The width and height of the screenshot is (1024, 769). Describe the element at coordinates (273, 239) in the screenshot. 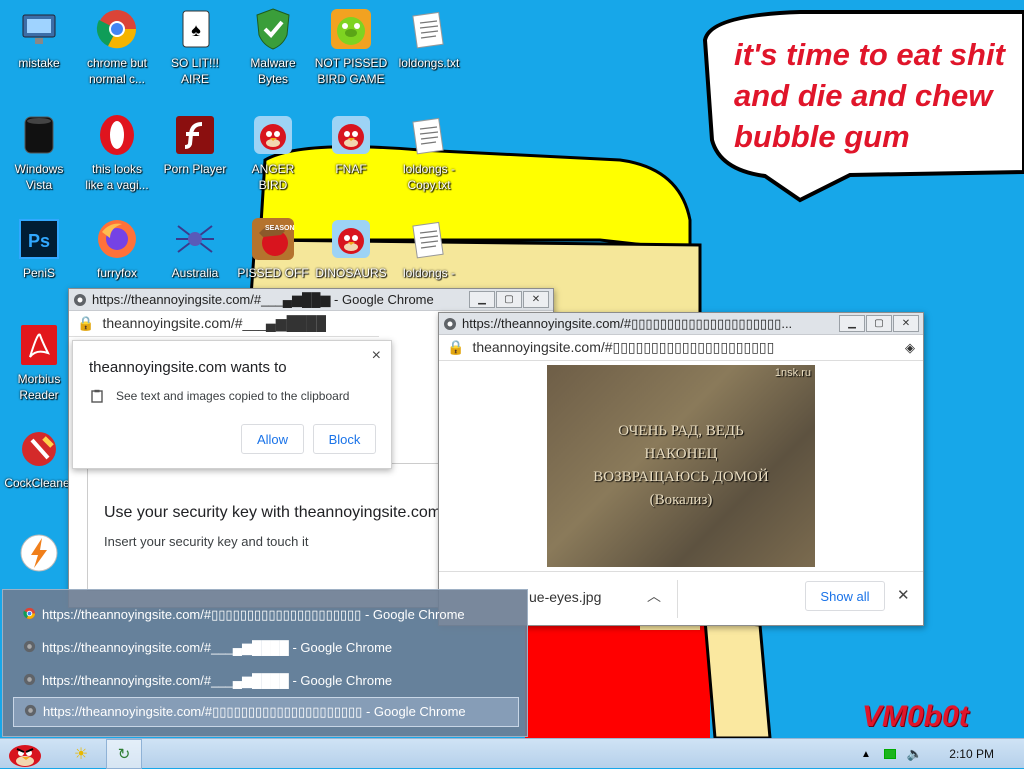

I see `angry-bird-seasons-icon: SEASONS` at that location.